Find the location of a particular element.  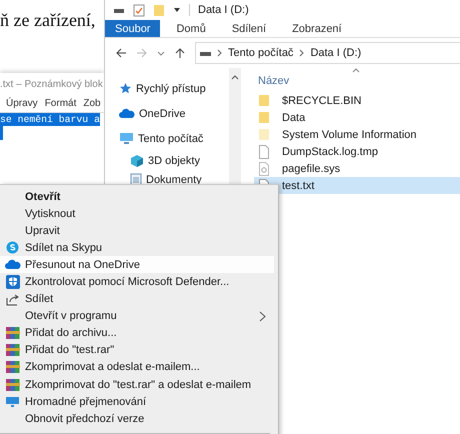

breadcrumb-item: Tento počítač is located at coordinates (261, 53).